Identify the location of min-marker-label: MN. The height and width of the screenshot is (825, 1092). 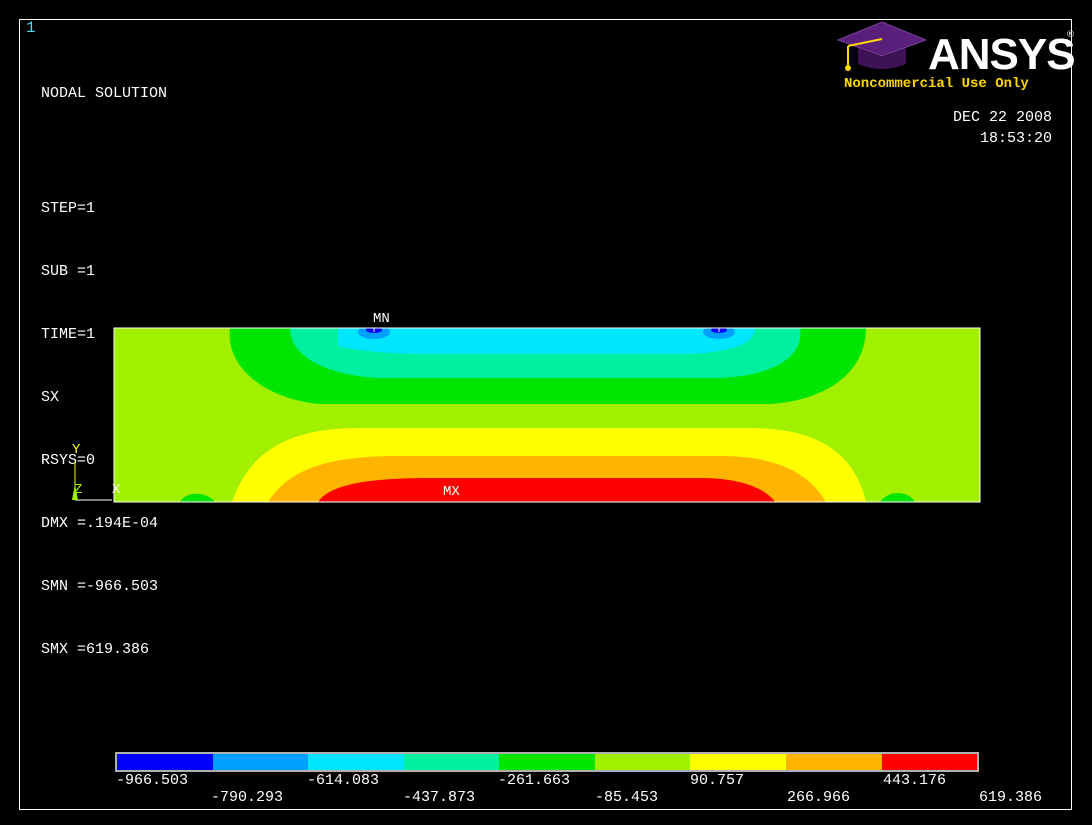
(381, 319).